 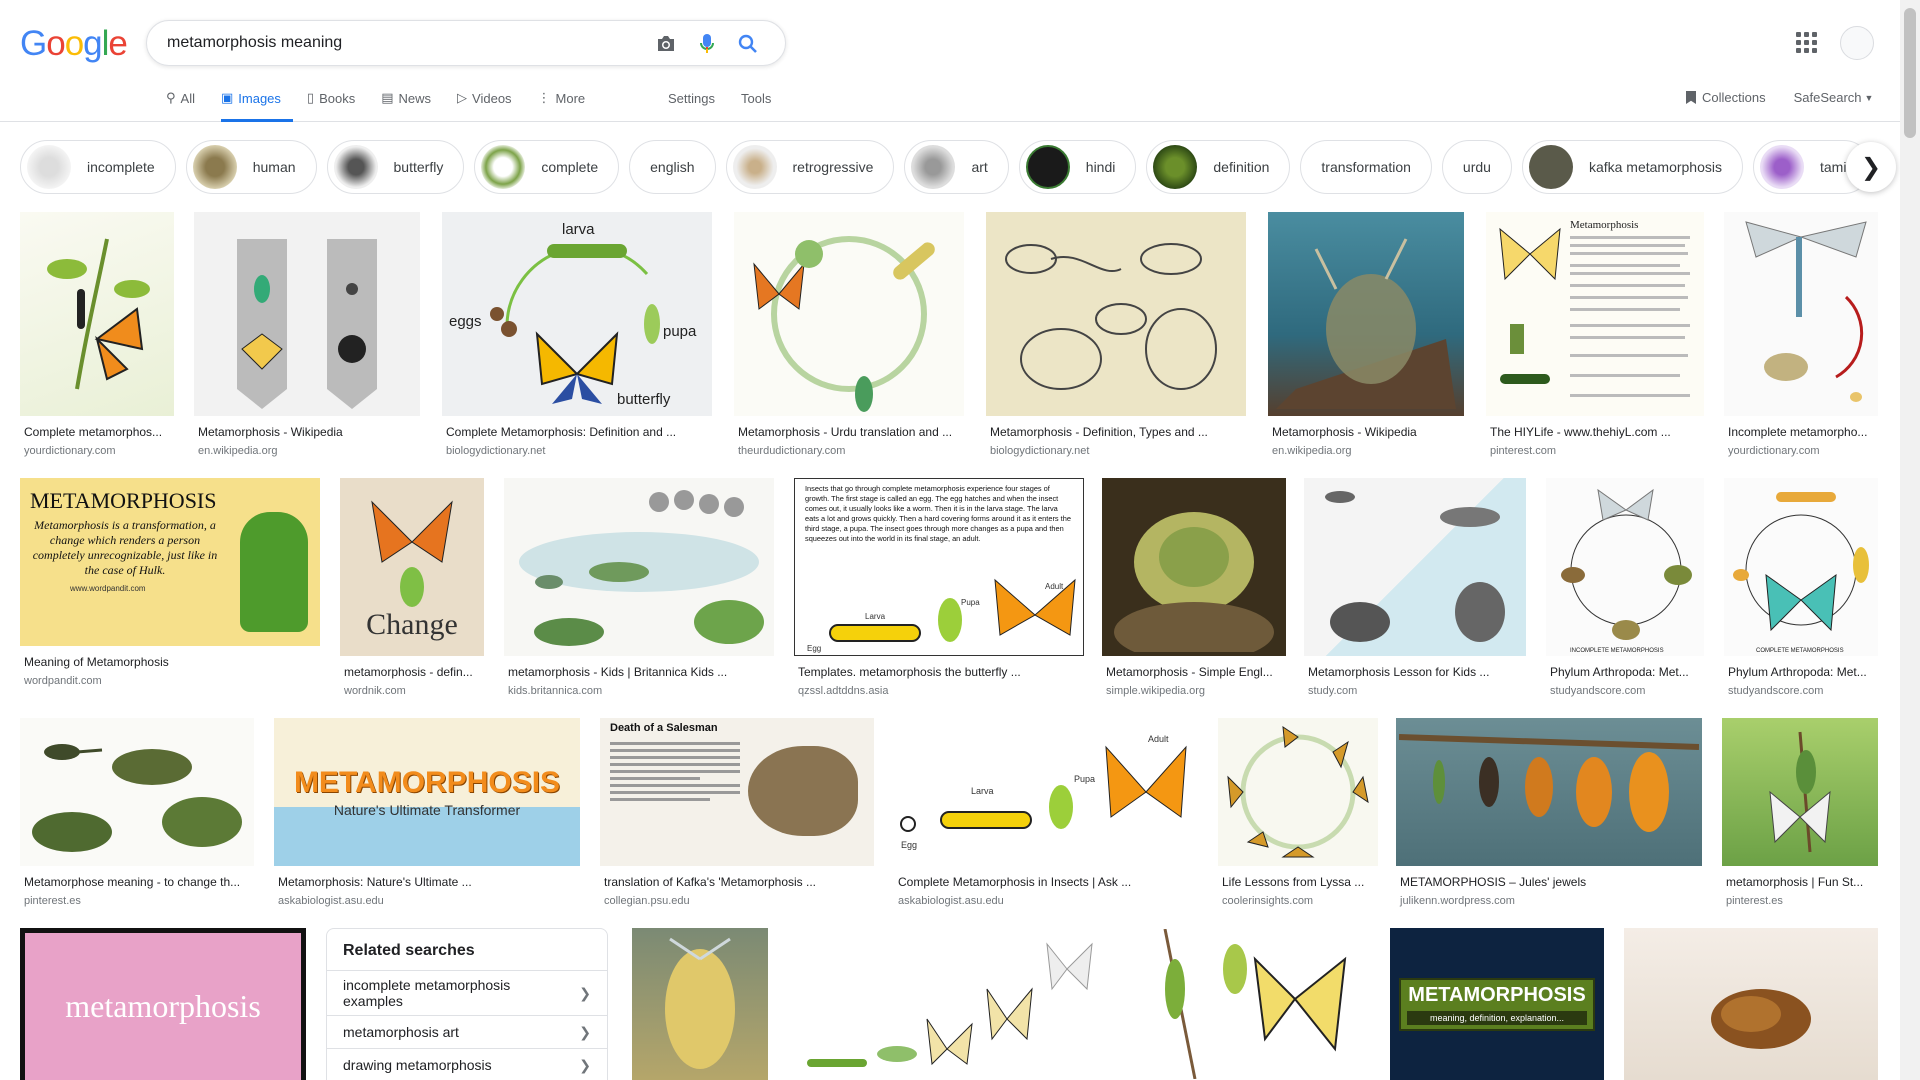 I want to click on chip-complete: complete, so click(x=547, y=167).